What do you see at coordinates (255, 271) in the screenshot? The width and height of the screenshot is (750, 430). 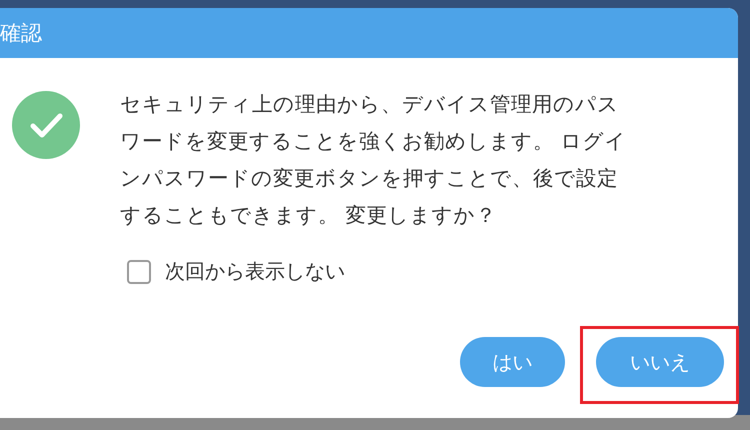 I see `checkbox-label: 次回から表示しない` at bounding box center [255, 271].